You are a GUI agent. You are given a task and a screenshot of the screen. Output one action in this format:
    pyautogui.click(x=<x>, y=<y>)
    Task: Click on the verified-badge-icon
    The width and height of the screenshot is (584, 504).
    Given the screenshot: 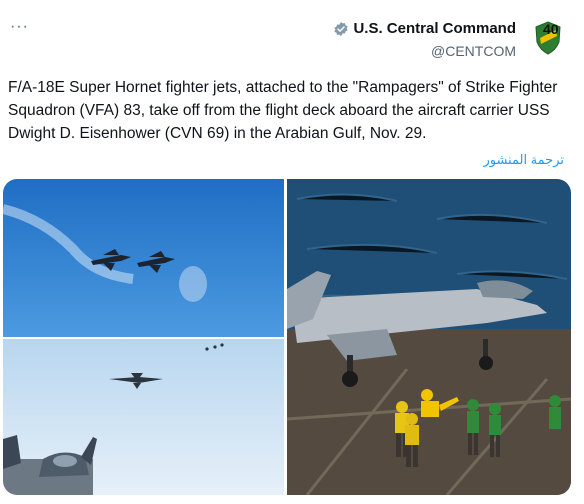 What is the action you would take?
    pyautogui.click(x=341, y=28)
    